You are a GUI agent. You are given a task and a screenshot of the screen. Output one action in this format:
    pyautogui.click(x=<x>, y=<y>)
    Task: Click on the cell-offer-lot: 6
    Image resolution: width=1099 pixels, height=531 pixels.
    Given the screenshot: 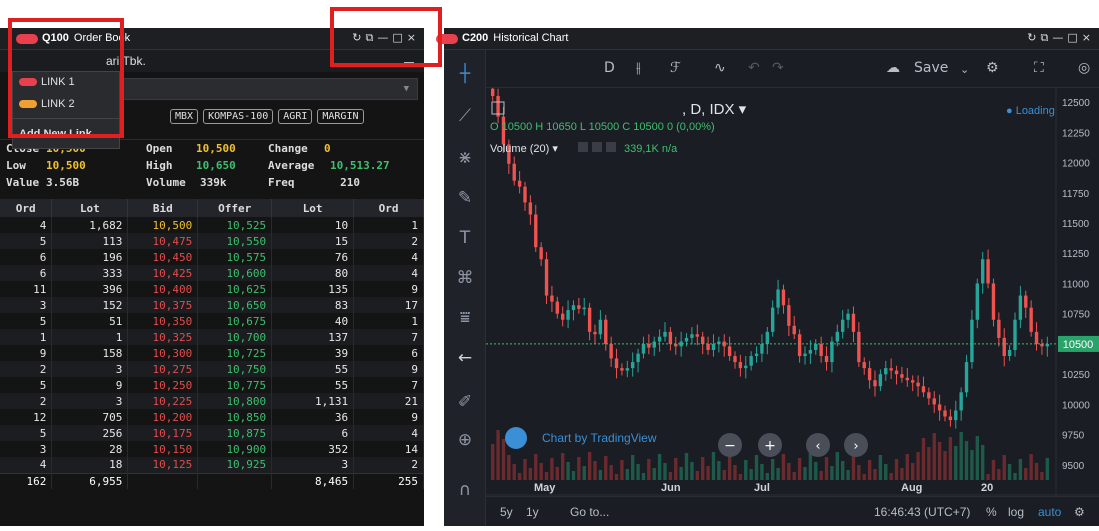 What is the action you would take?
    pyautogui.click(x=313, y=433)
    